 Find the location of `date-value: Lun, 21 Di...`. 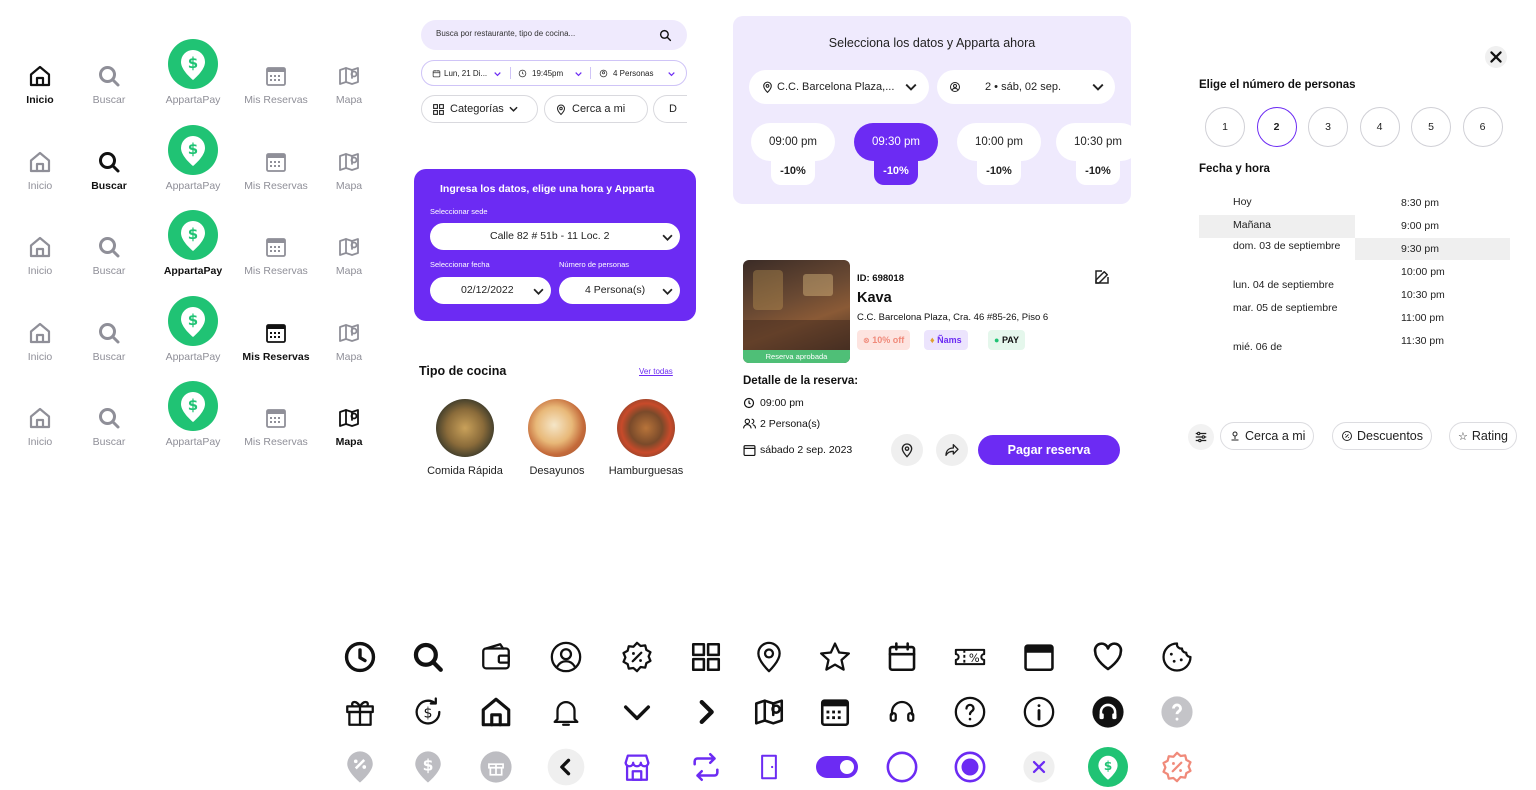

date-value: Lun, 21 Di... is located at coordinates (466, 73).